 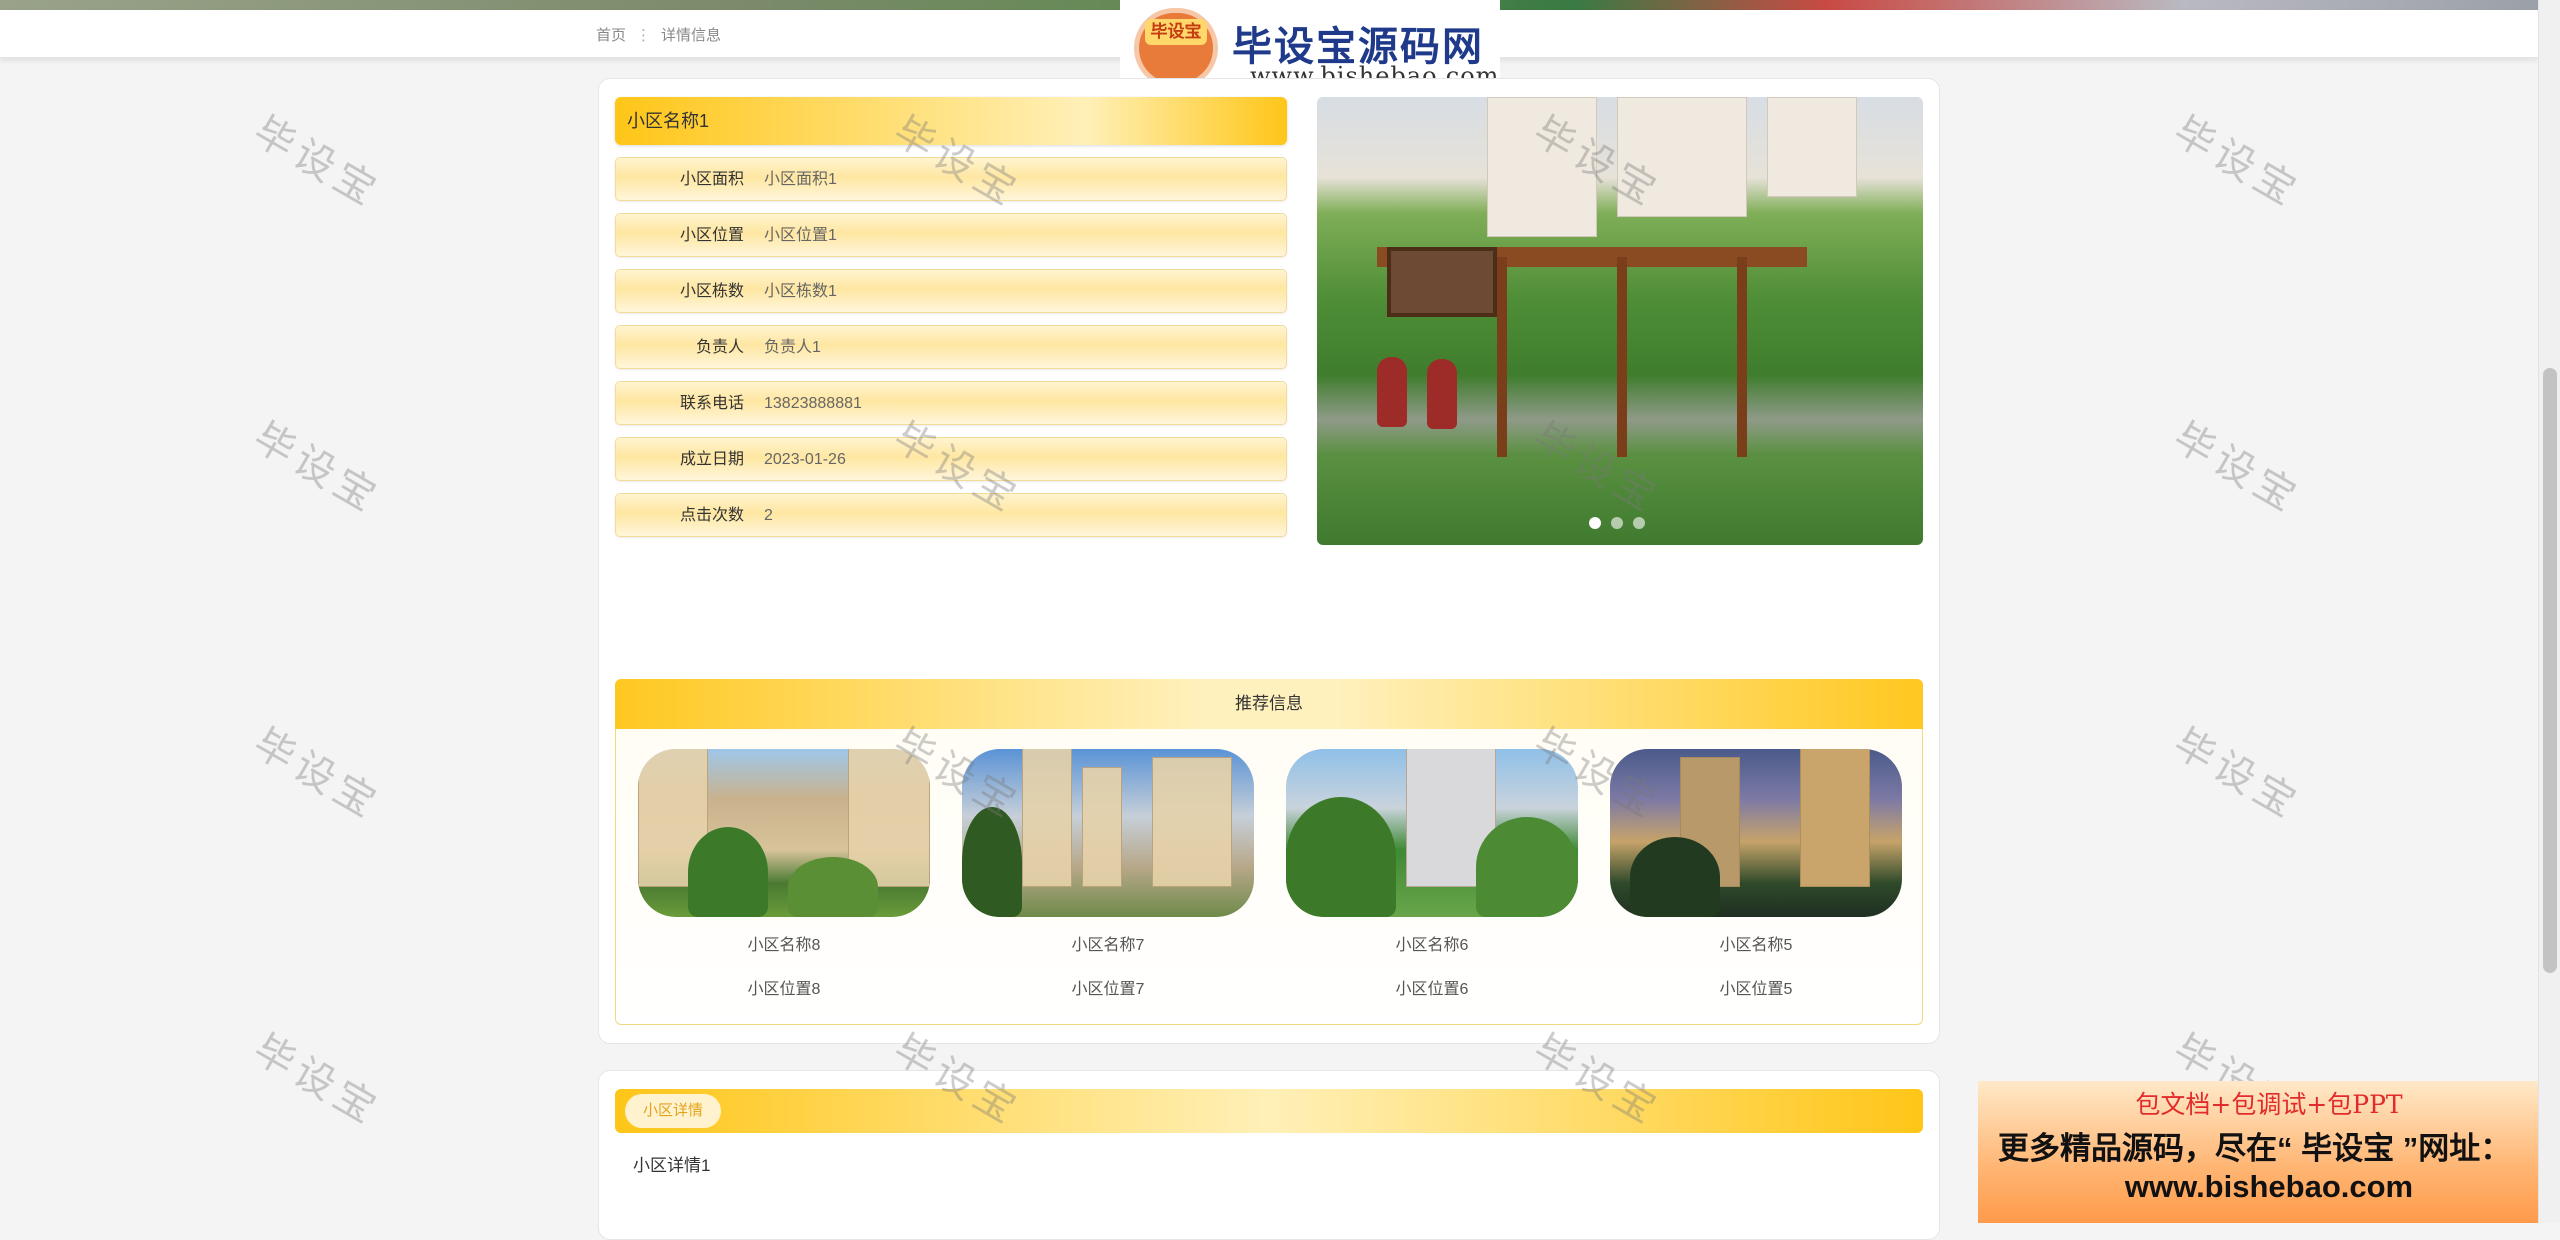 What do you see at coordinates (800, 235) in the screenshot?
I see `info-value: 小区位置1` at bounding box center [800, 235].